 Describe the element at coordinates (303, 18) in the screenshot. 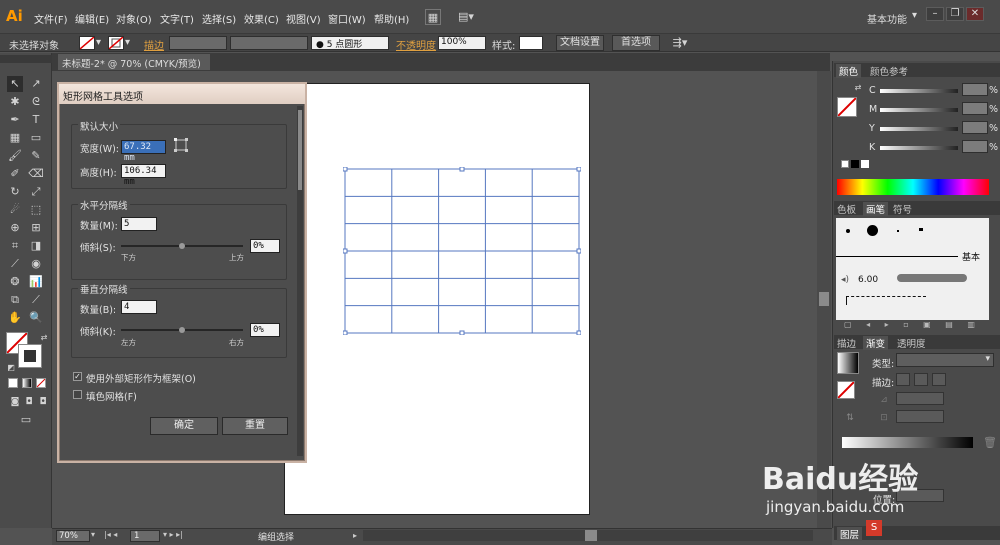

I see `menu-view: 视图(V)` at that location.